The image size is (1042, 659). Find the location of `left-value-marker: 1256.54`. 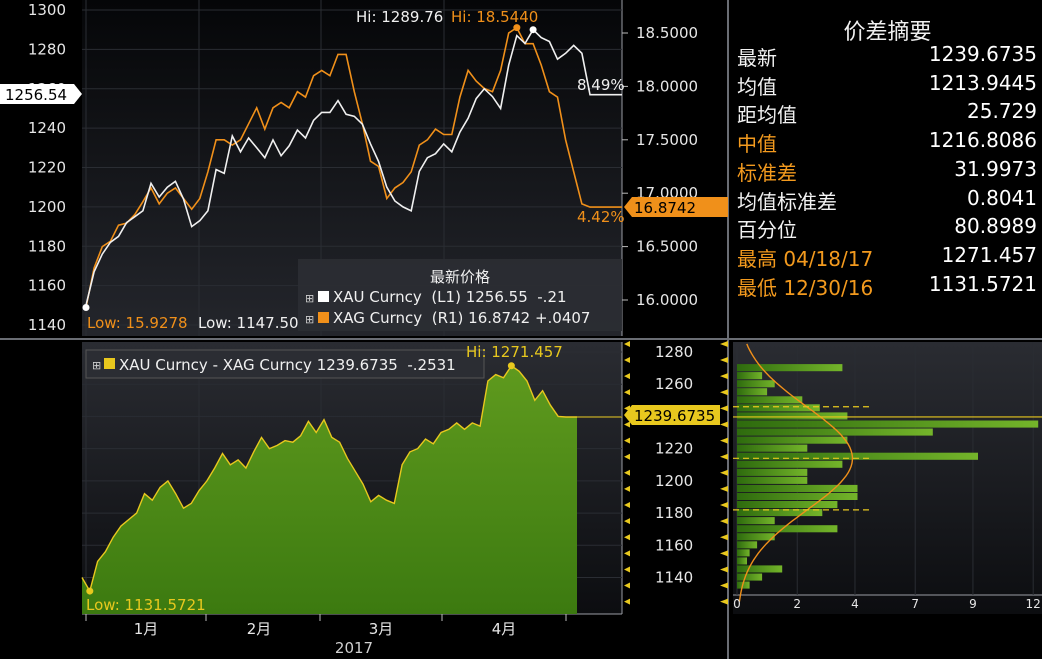

left-value-marker: 1256.54 is located at coordinates (41, 94).